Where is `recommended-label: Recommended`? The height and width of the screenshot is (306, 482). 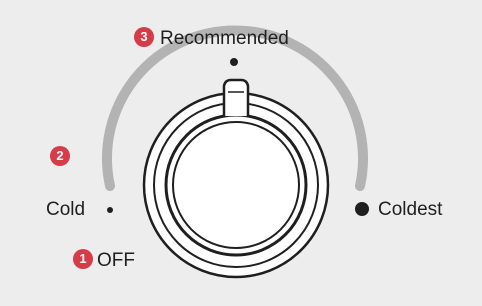
recommended-label: Recommended is located at coordinates (224, 38).